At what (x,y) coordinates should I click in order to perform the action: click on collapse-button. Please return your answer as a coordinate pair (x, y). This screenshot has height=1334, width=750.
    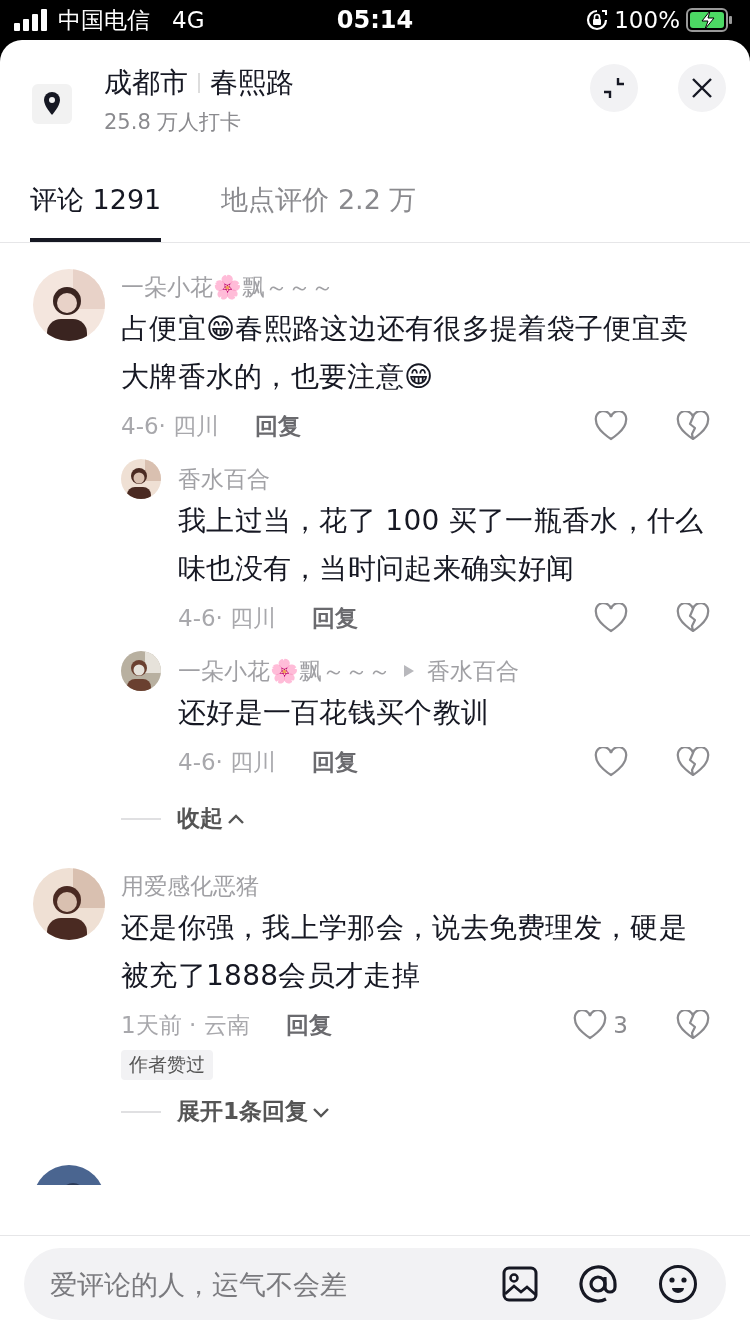
    Looking at the image, I should click on (614, 88).